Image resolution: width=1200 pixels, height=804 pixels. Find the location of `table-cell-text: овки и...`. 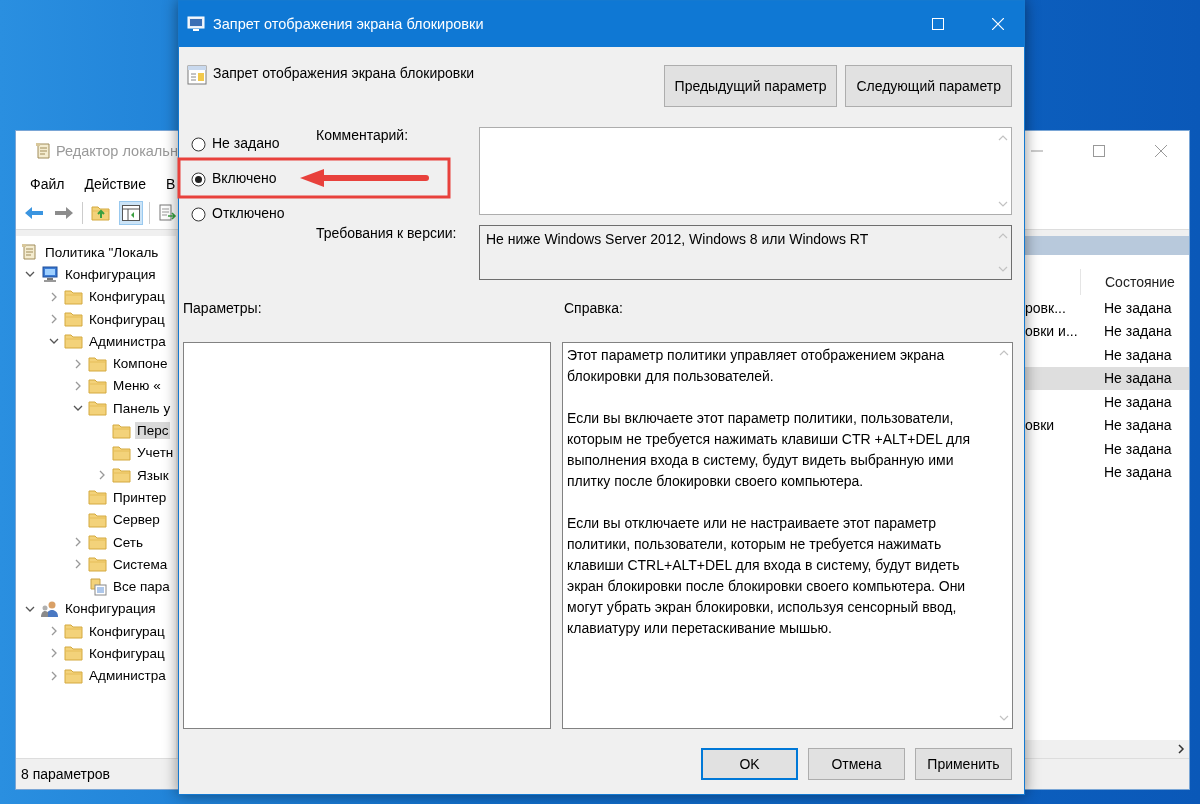

table-cell-text: овки и... is located at coordinates (1051, 331).